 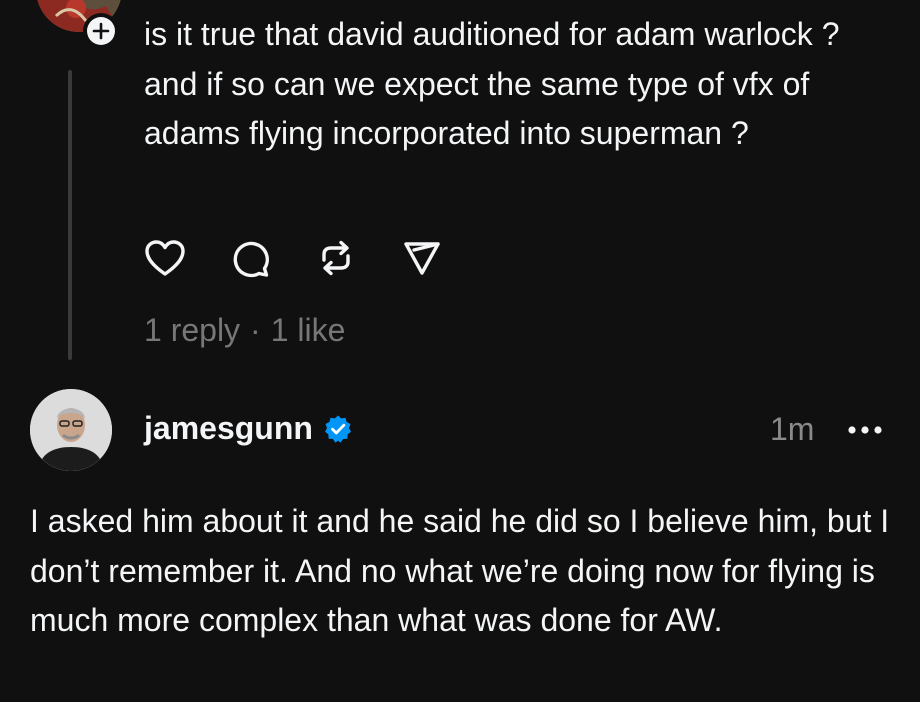 I want to click on post-timestamp: 1m, so click(x=792, y=429).